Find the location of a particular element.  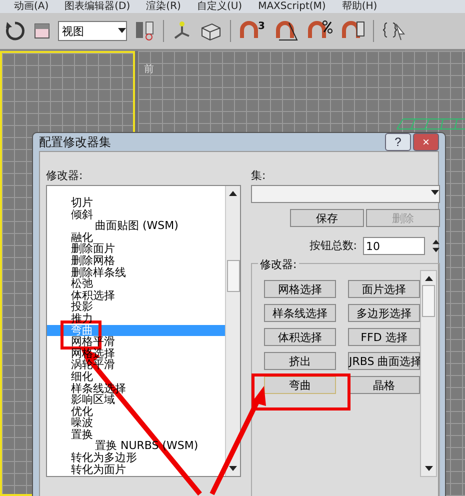

count-field: 10 is located at coordinates (394, 246).